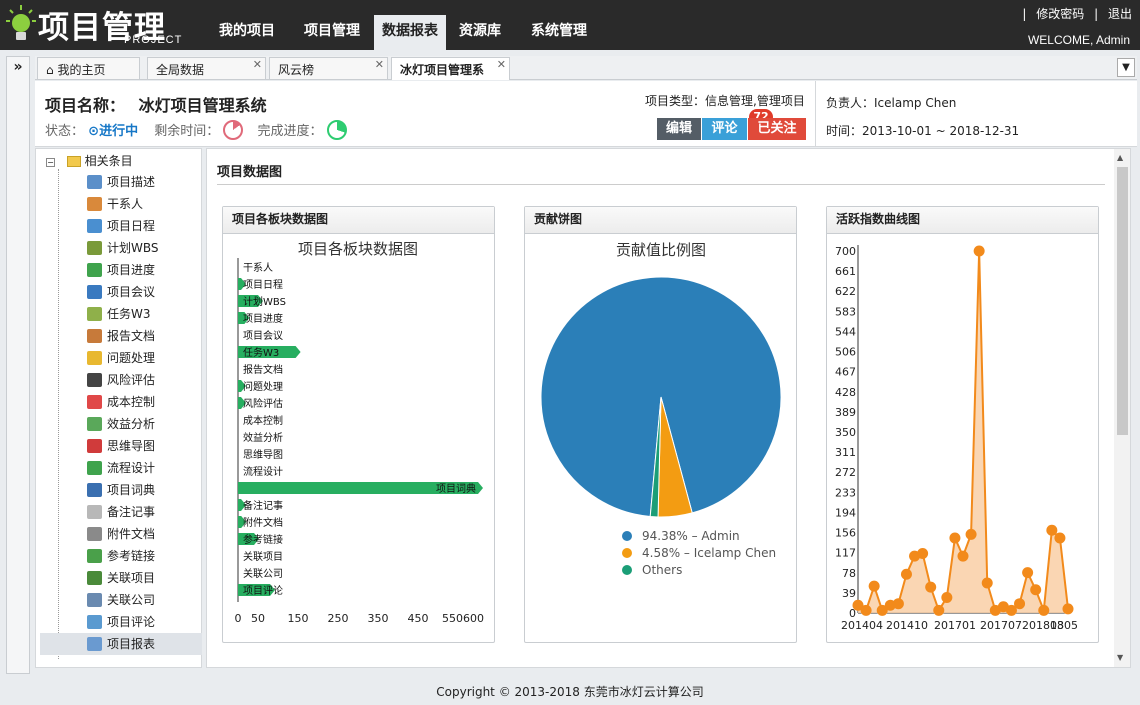 Image resolution: width=1140 pixels, height=705 pixels. I want to click on tree-item: 问题处理, so click(121, 358).